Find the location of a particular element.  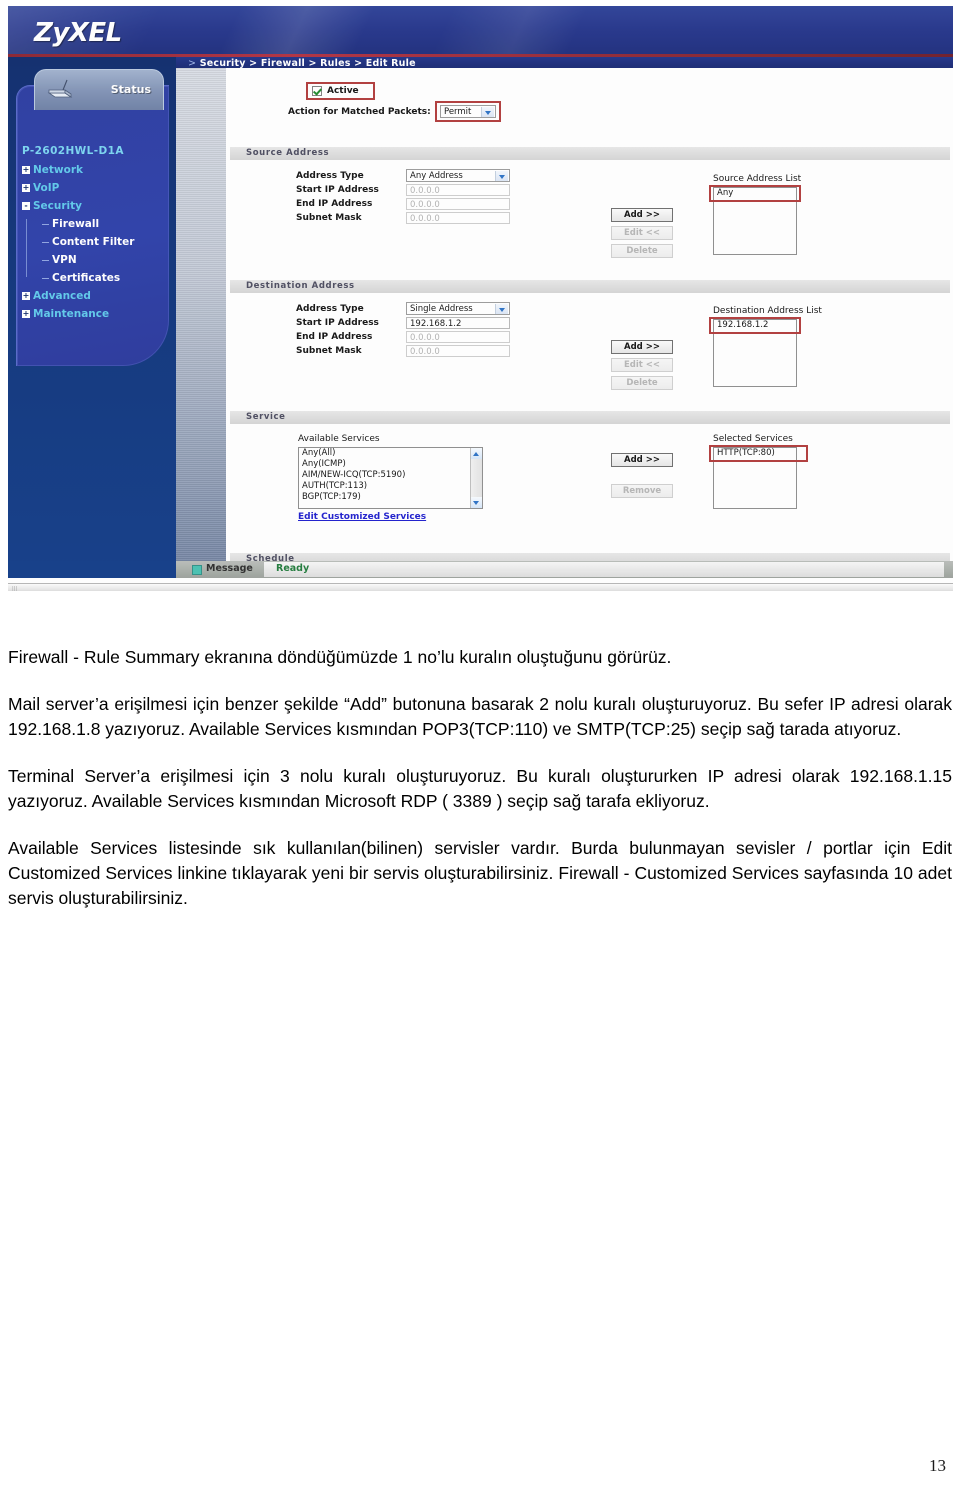

sidebar-item-security: - Security is located at coordinates (92, 206).